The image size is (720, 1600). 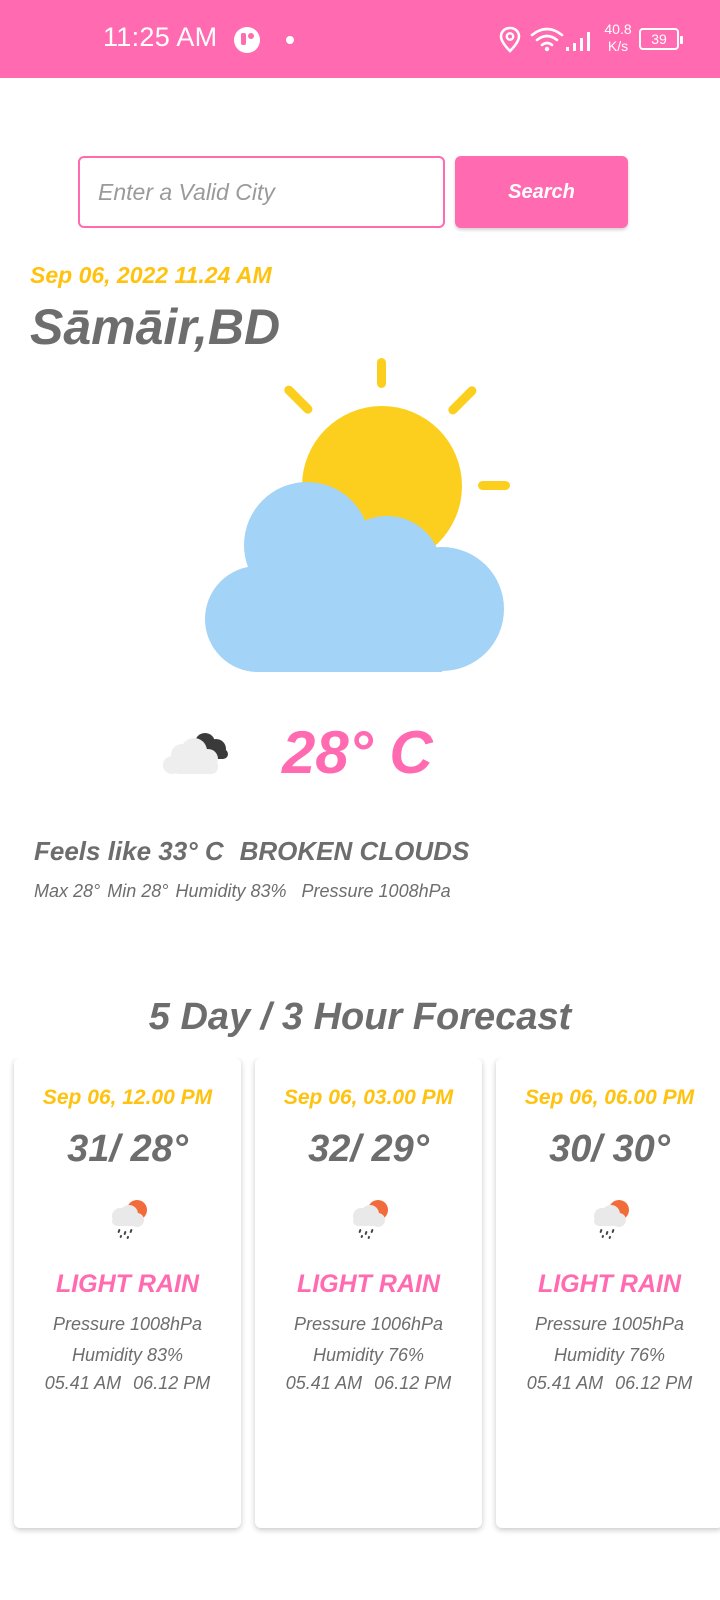 What do you see at coordinates (609, 1149) in the screenshot?
I see `forecast-temp: 30/ 30°` at bounding box center [609, 1149].